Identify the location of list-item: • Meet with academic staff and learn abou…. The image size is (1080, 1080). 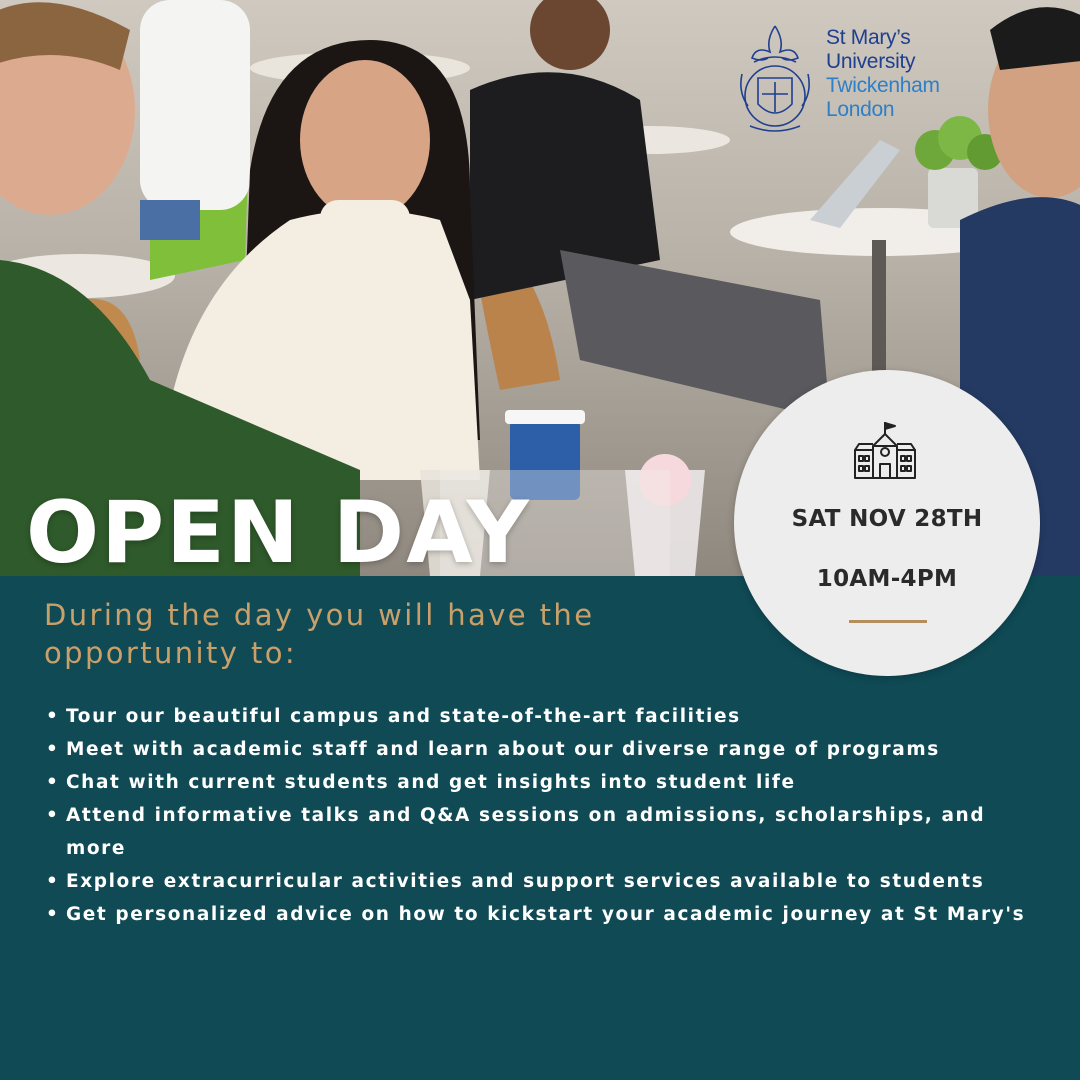
(539, 749).